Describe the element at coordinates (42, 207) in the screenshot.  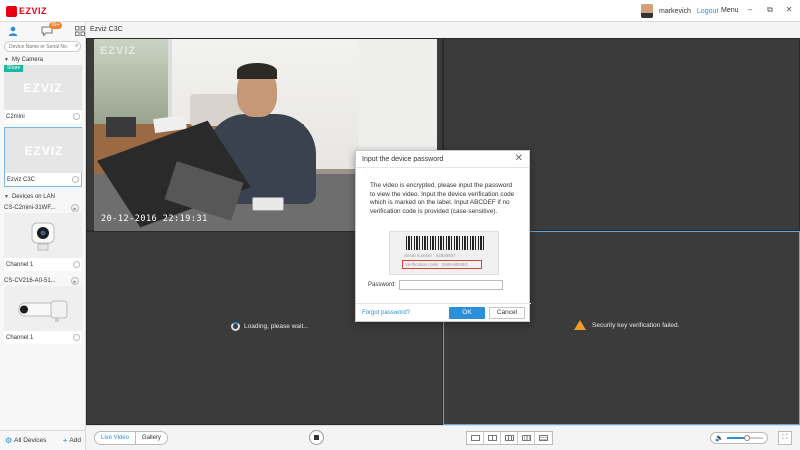
I see `lan-device-header: CS-C2mini-31WF... ▶` at that location.